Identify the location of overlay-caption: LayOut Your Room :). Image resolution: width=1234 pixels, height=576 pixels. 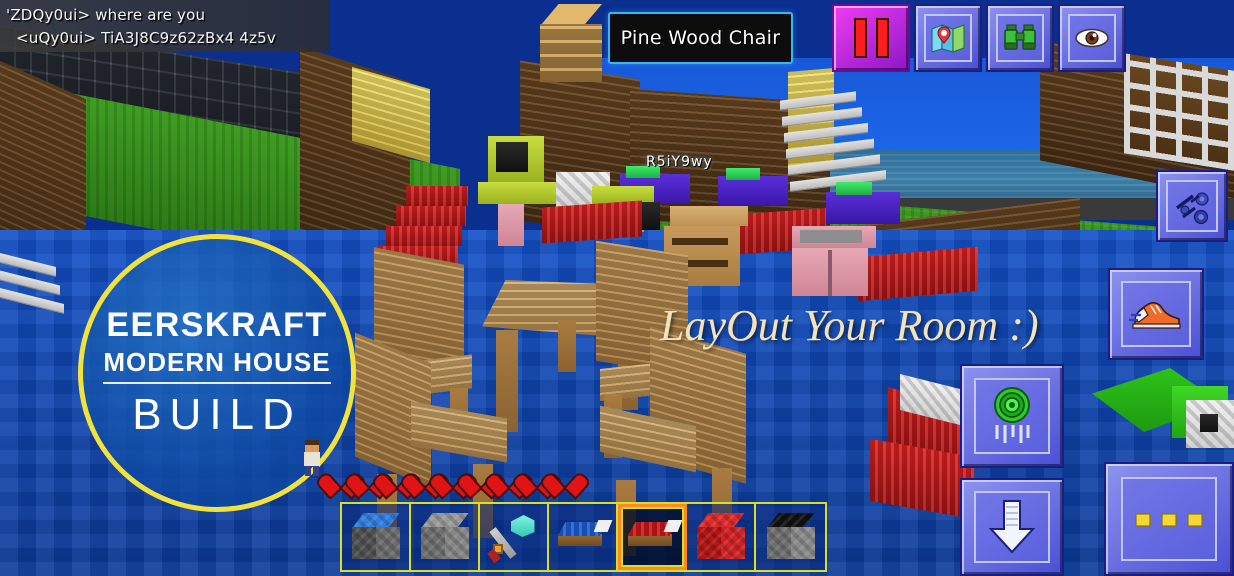
(849, 325).